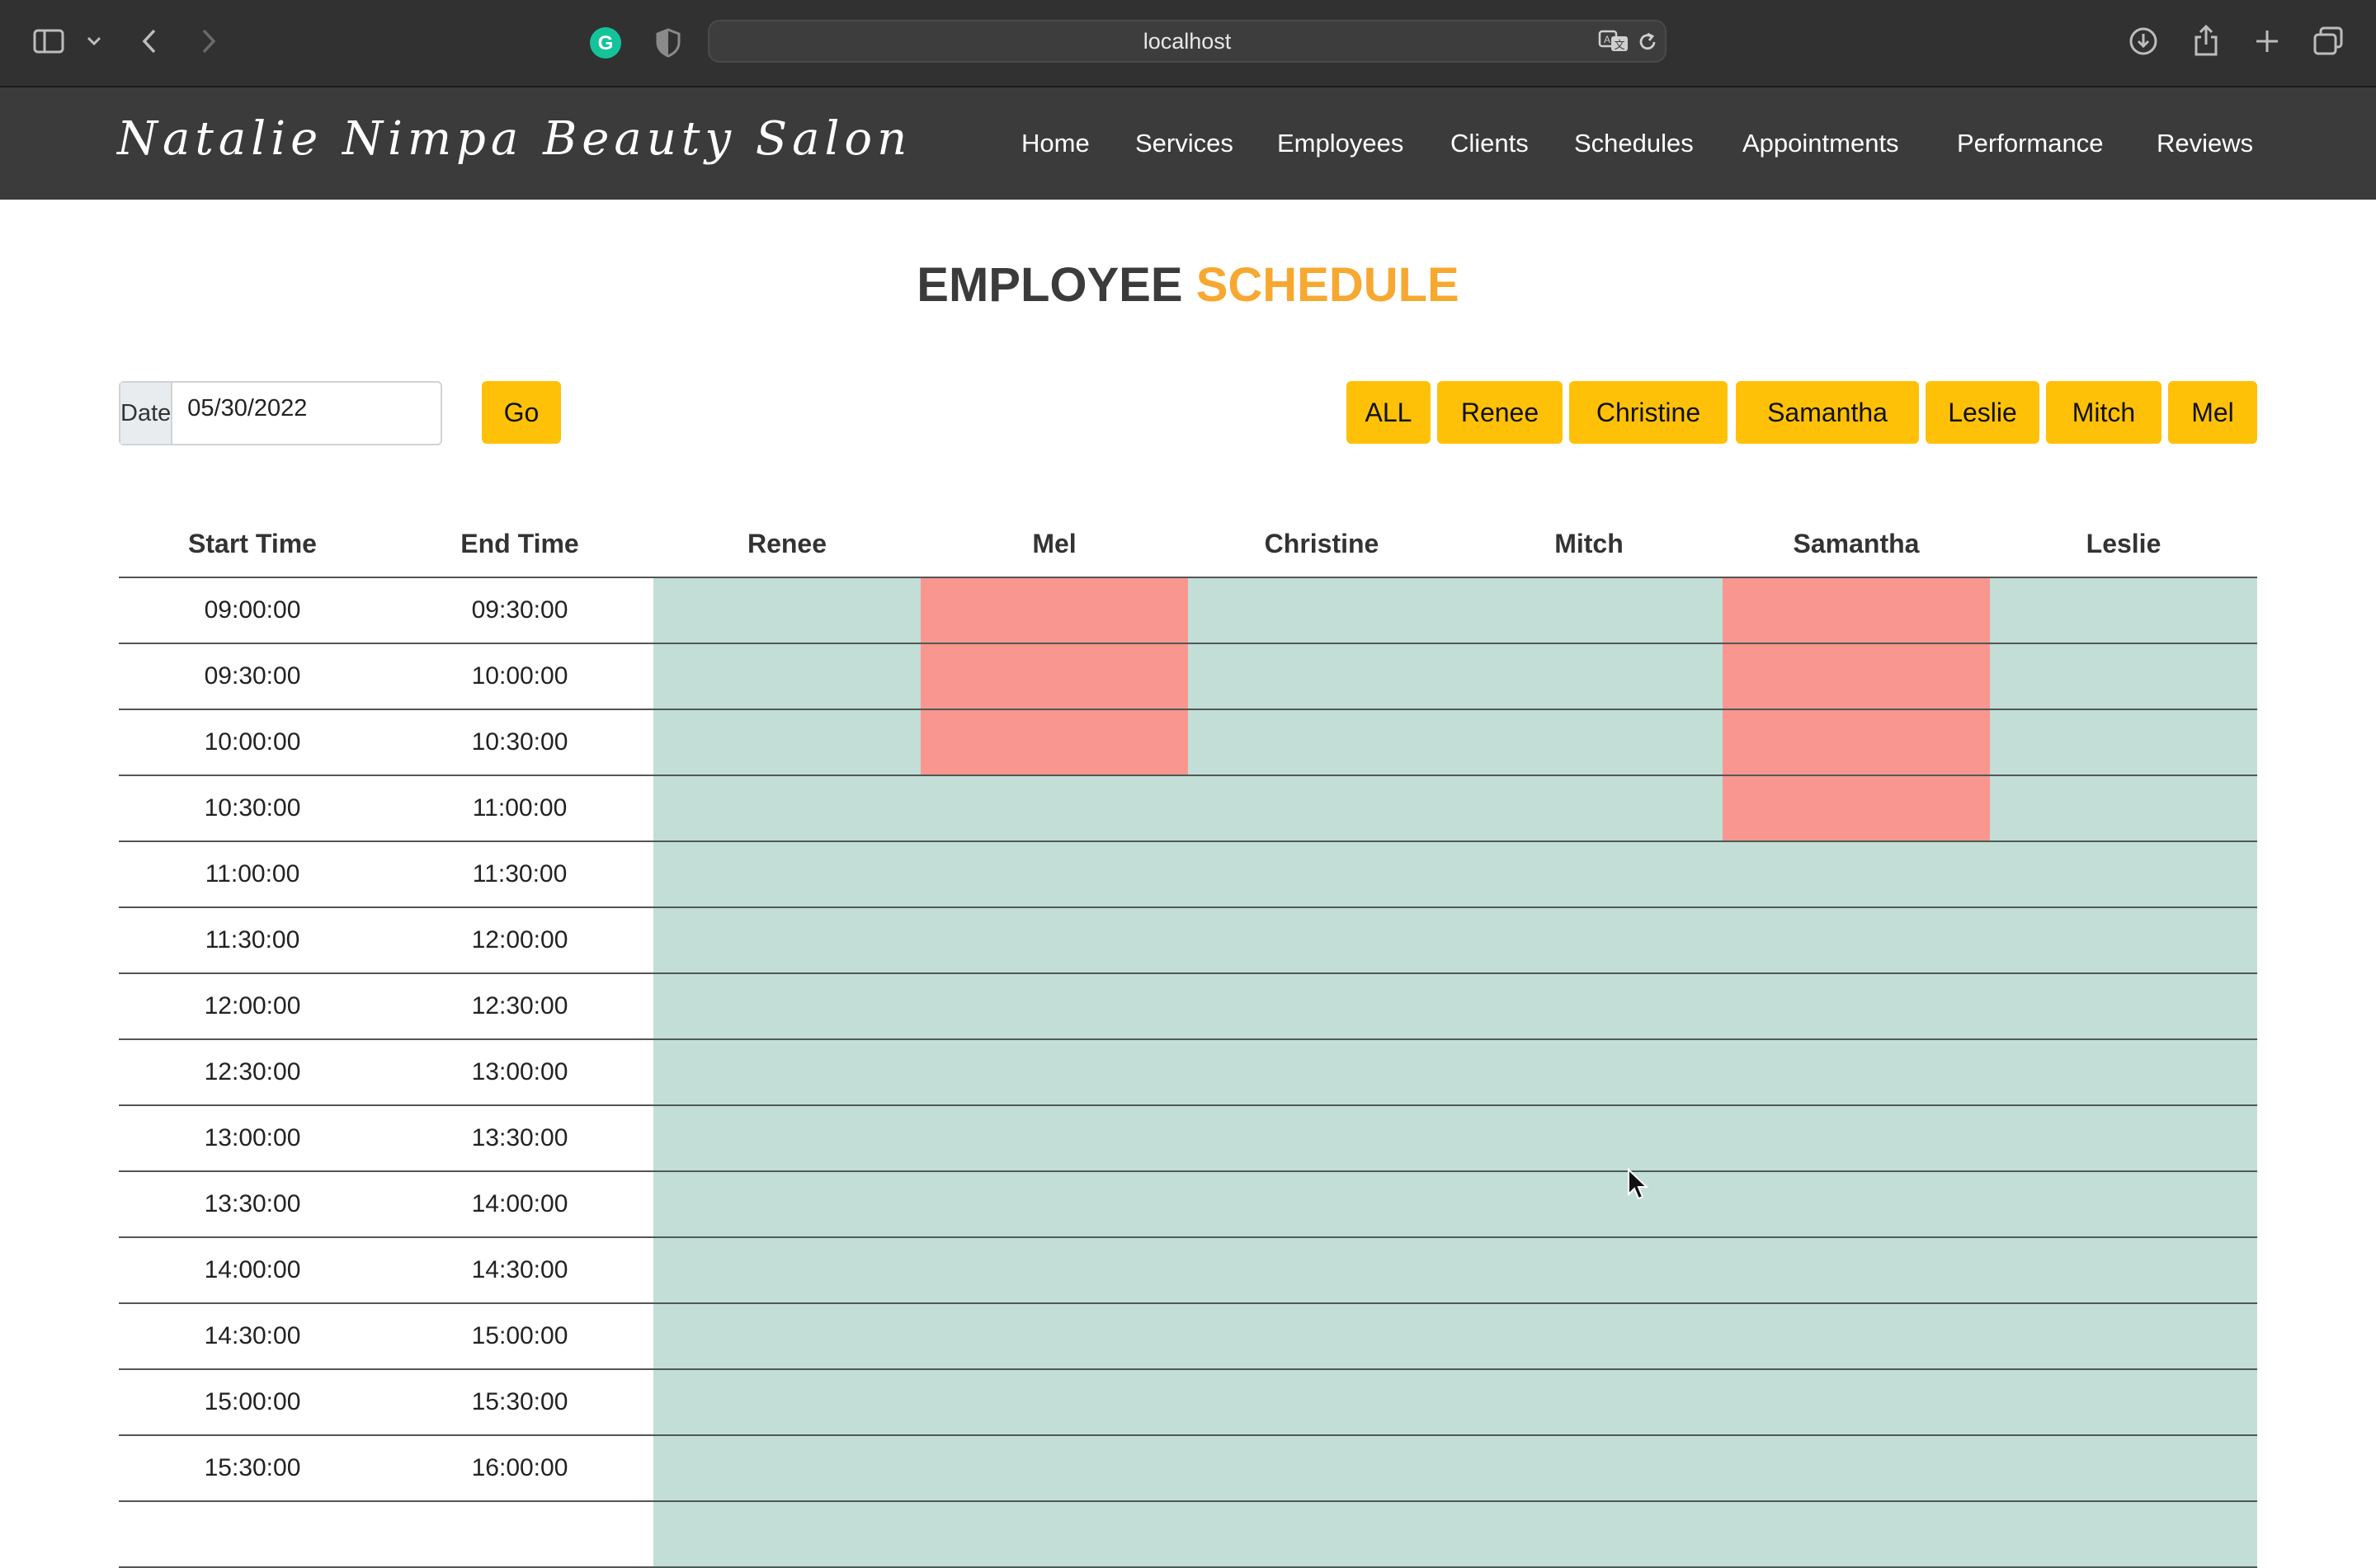 The image size is (2376, 1568). I want to click on filter-mel-button: Mel, so click(2212, 412).